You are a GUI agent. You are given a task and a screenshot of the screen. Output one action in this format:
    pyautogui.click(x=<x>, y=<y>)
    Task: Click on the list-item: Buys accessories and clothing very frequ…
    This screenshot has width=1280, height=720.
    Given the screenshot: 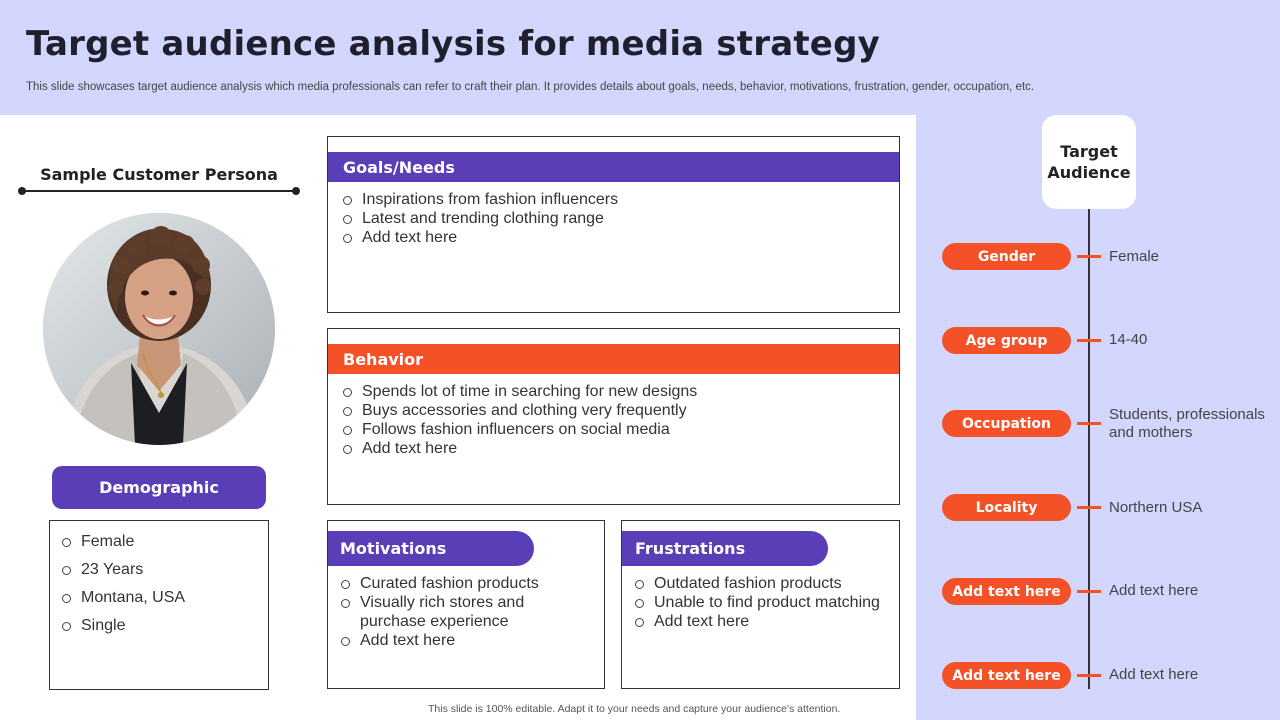 What is the action you would take?
    pyautogui.click(x=520, y=410)
    